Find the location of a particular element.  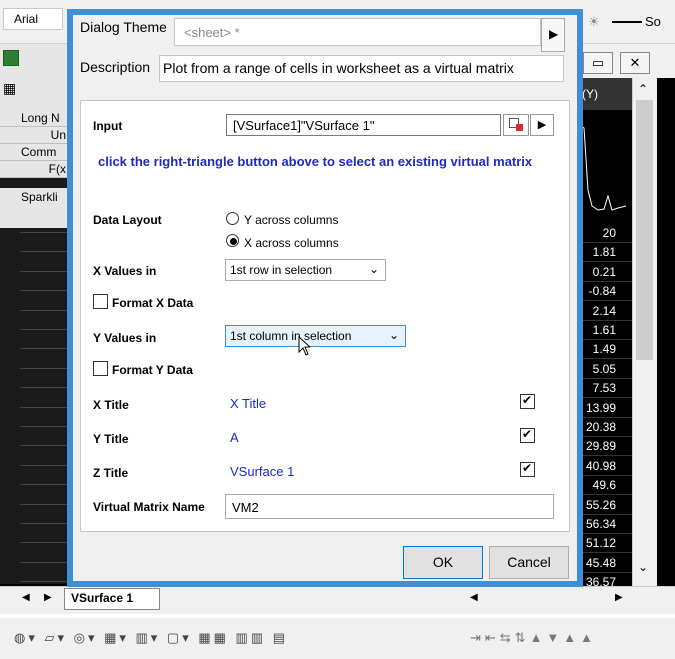

sparkline-icon is located at coordinates (603, 167).